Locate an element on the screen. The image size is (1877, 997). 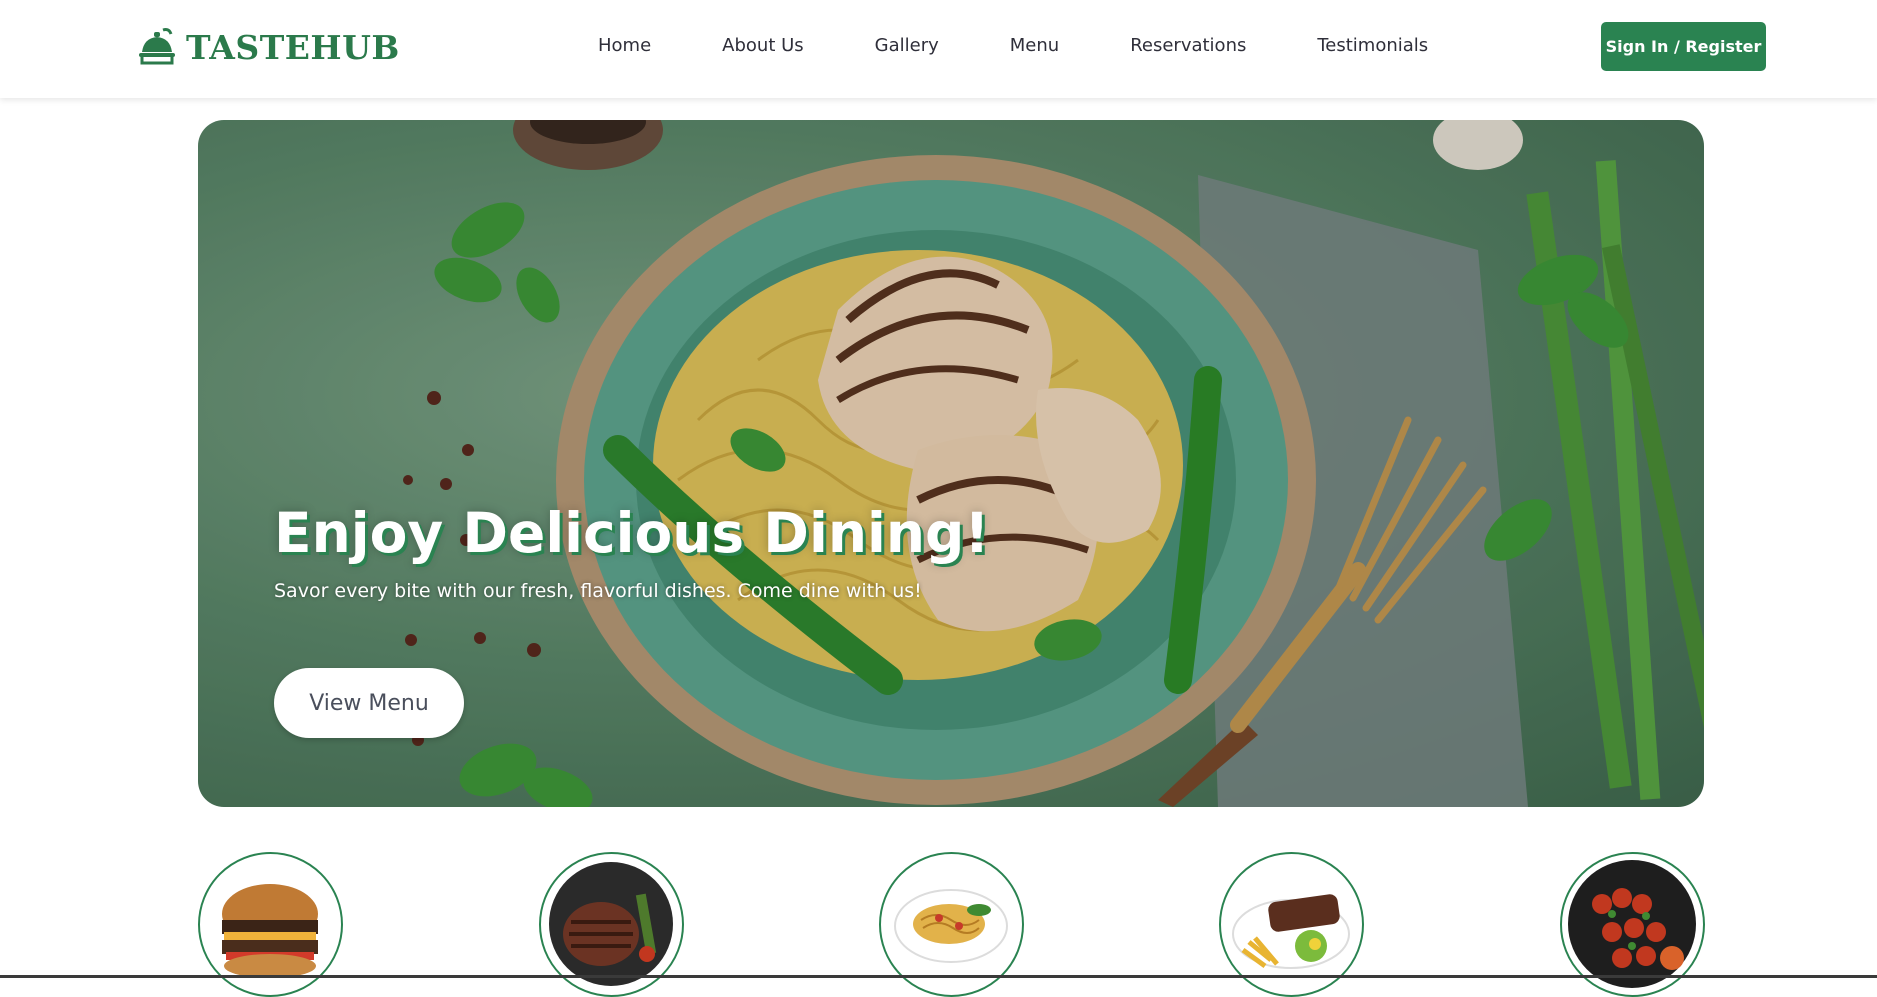
brand-logo: TASTEHUB is located at coordinates (268, 47).